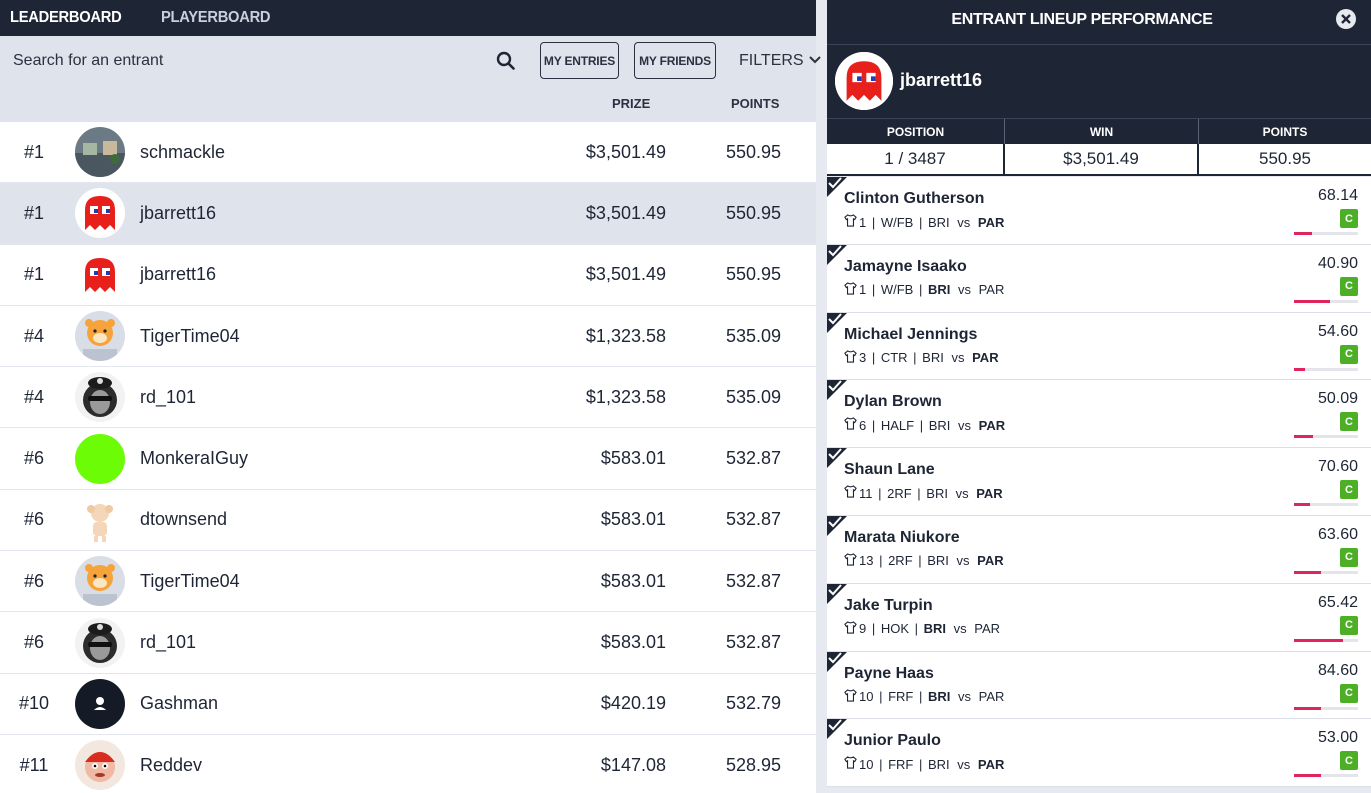  I want to click on my-entries-button: MY ENTRIES, so click(579, 60).